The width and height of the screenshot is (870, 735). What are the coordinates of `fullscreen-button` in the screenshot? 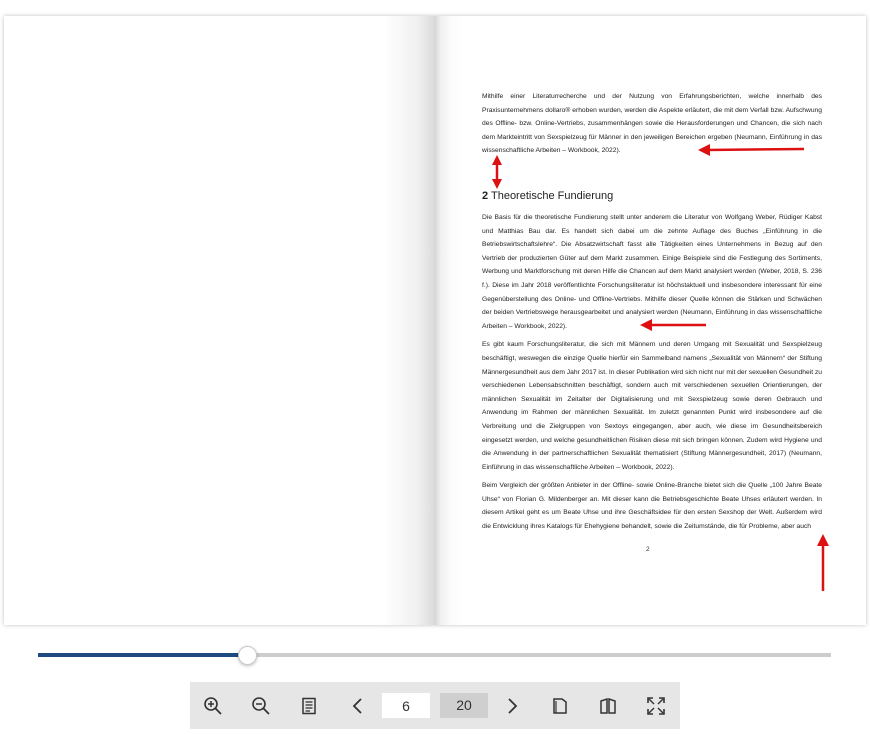 It's located at (656, 706).